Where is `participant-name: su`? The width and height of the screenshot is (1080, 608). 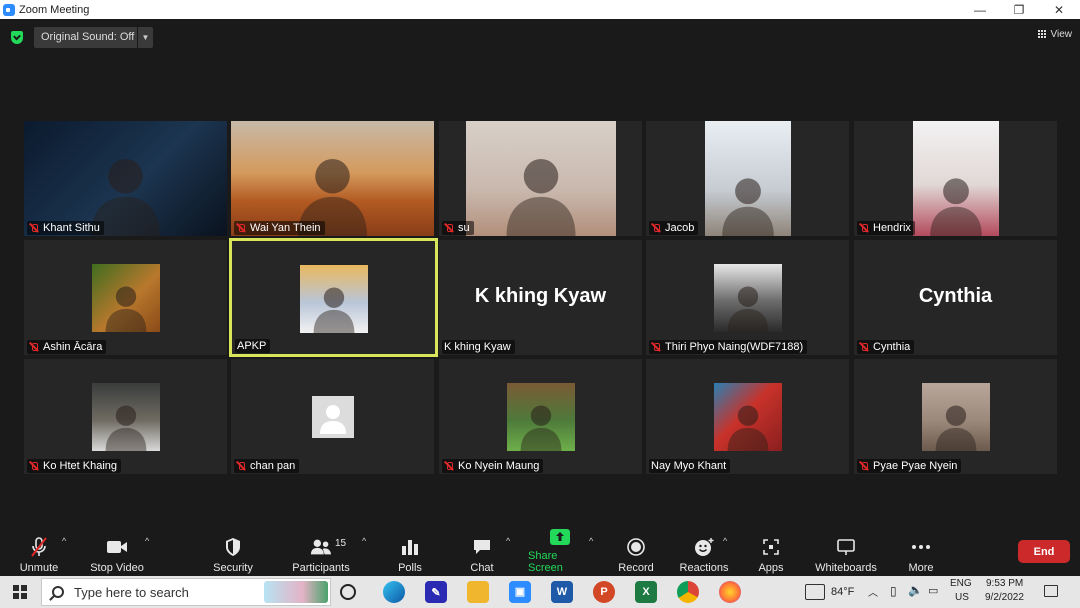
participant-name: su is located at coordinates (464, 228).